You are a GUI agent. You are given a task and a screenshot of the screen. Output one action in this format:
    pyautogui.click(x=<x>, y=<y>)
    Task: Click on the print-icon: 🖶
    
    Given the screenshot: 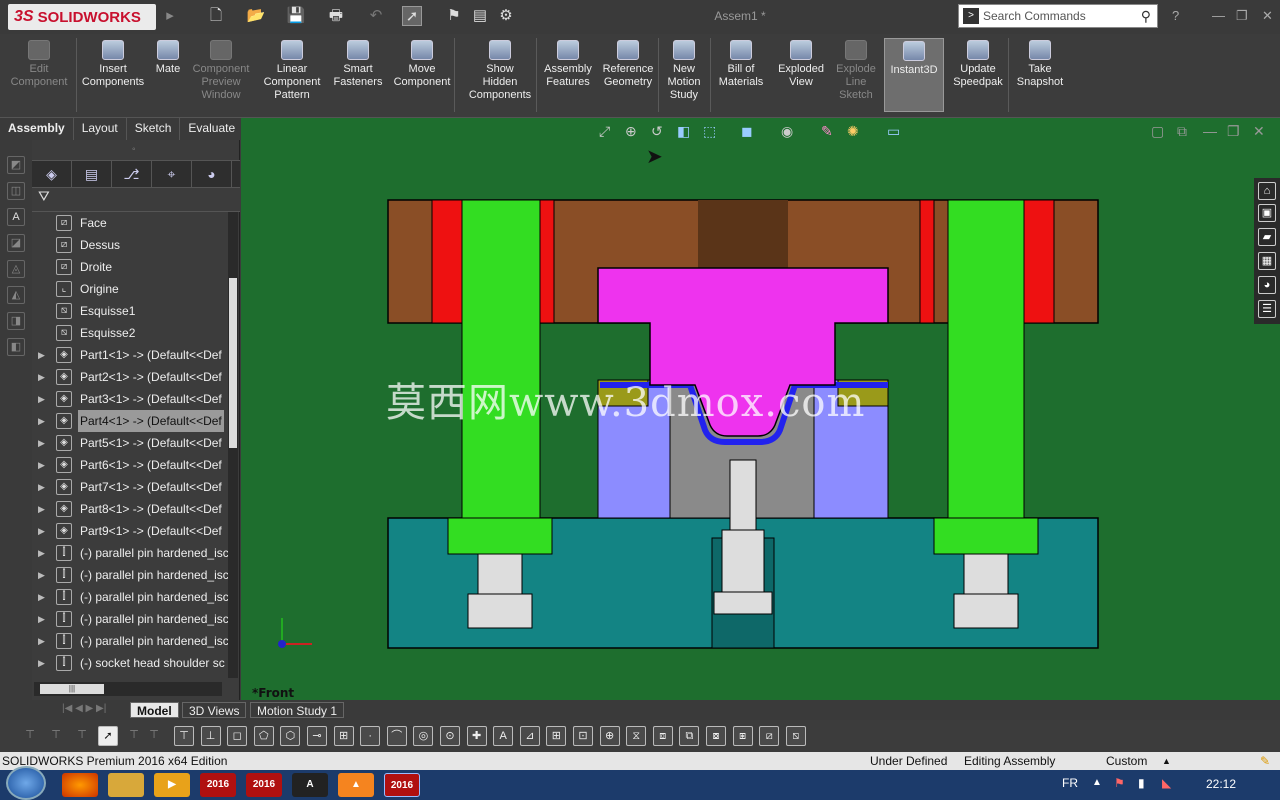 What is the action you would take?
    pyautogui.click(x=336, y=16)
    